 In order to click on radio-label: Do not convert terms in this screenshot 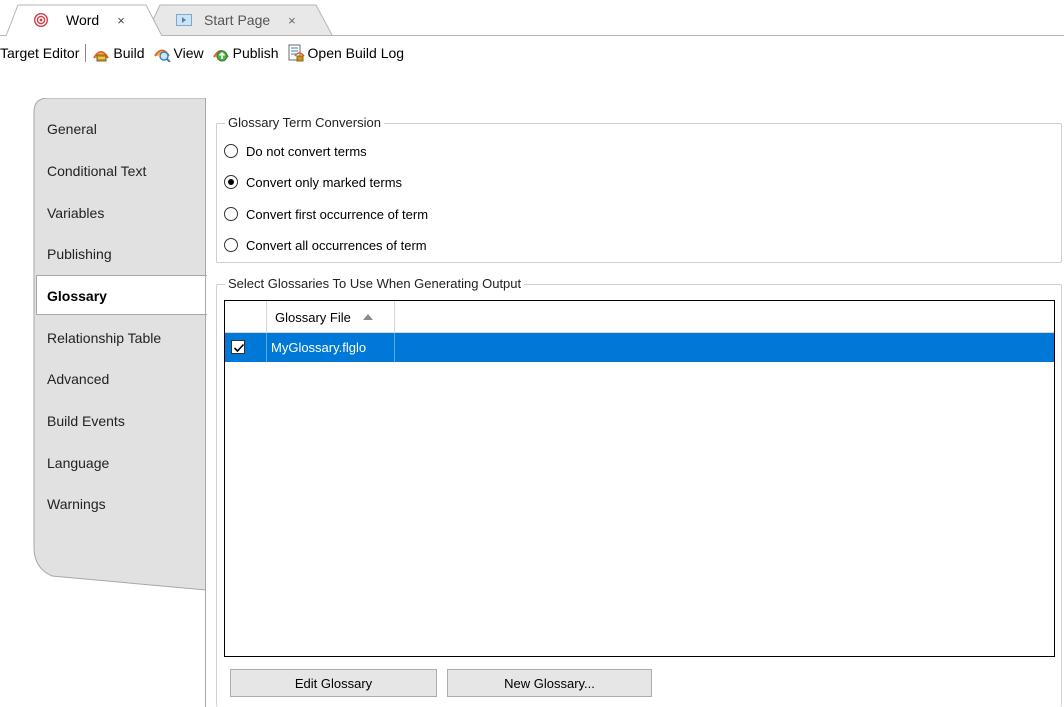, I will do `click(306, 151)`.